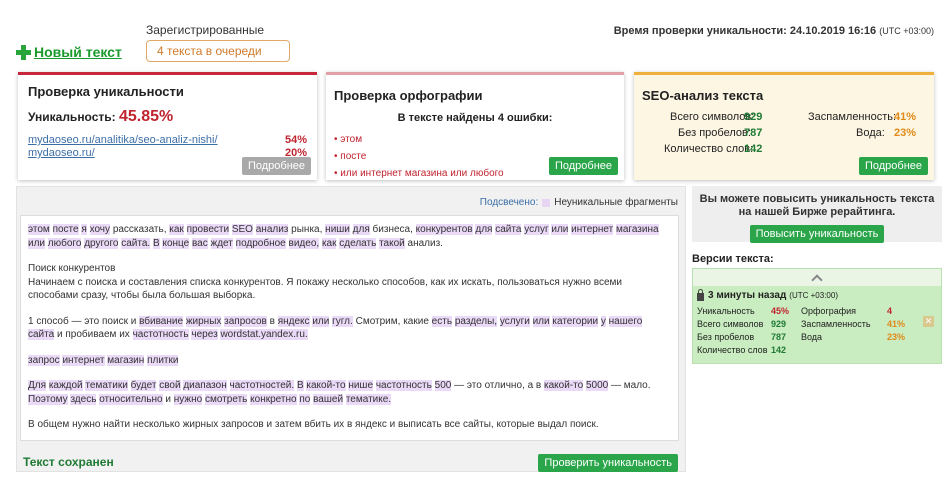  What do you see at coordinates (131, 399) in the screenshot?
I see `highlighted-fragment: относительно` at bounding box center [131, 399].